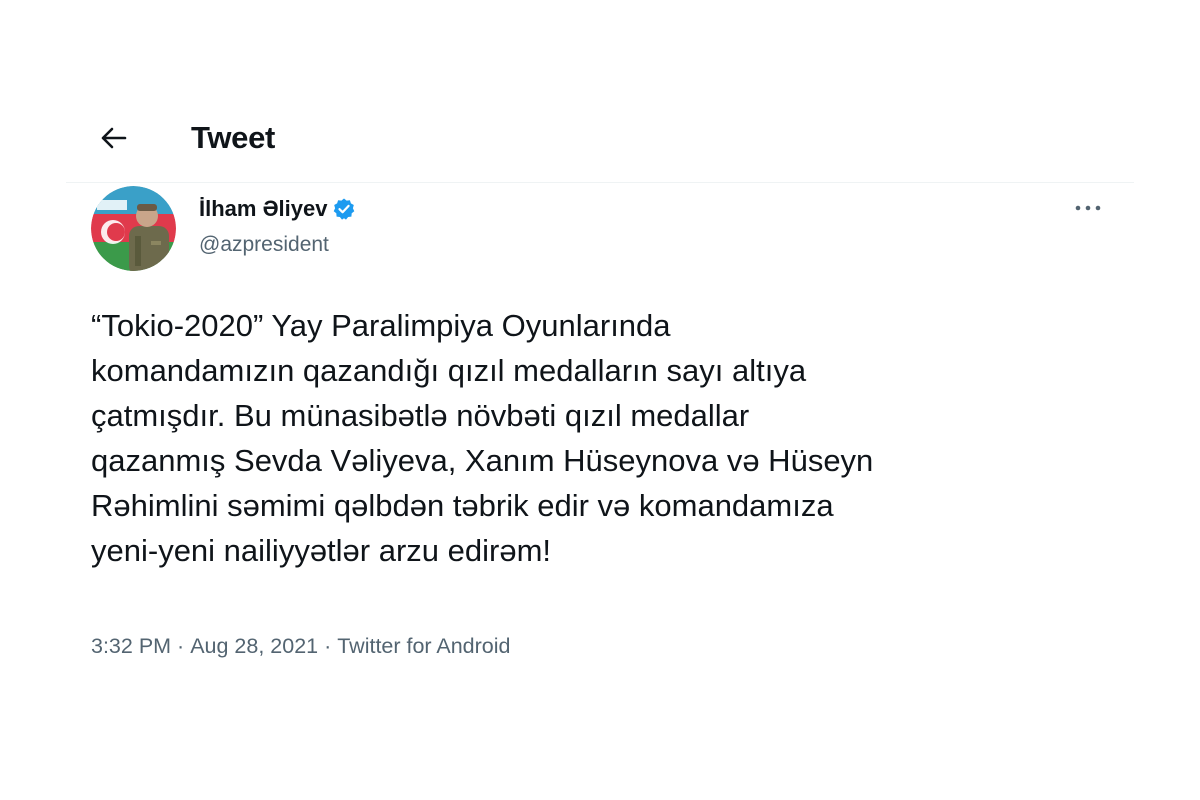 Image resolution: width=1200 pixels, height=800 pixels. I want to click on more-options-button, so click(1088, 208).